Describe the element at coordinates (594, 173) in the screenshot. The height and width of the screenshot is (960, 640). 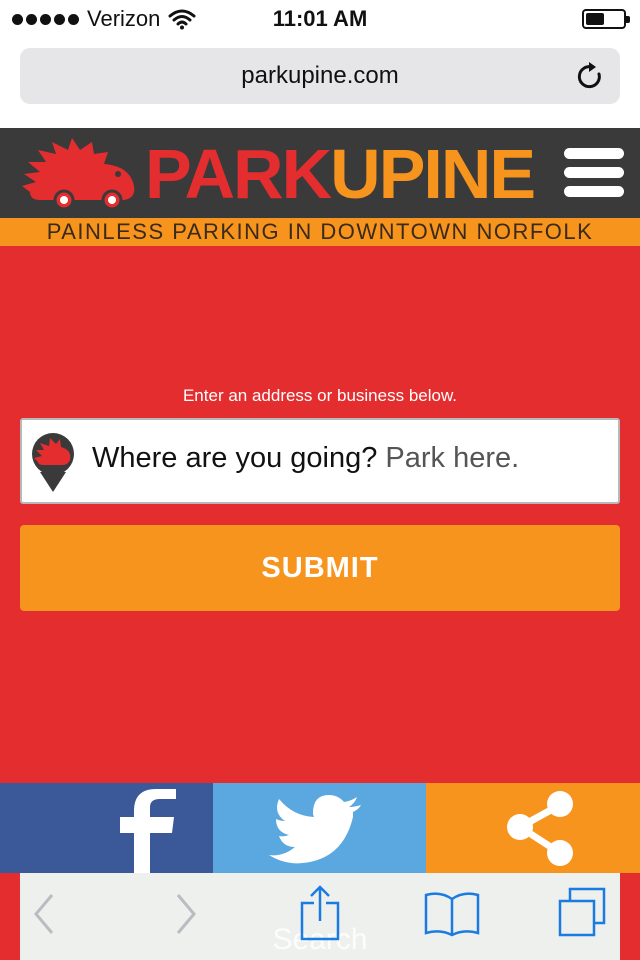
I see `hamburger-menu-icon` at that location.